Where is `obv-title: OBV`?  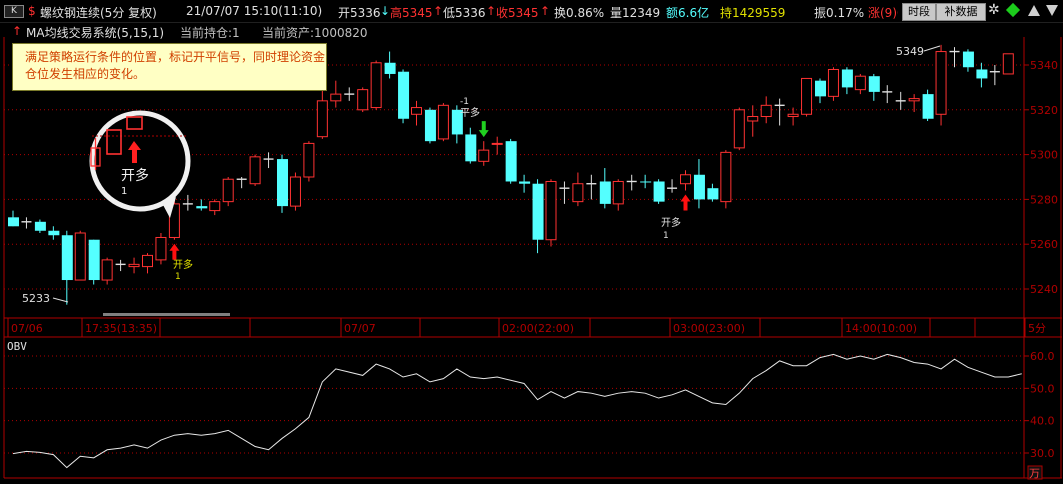 obv-title: OBV is located at coordinates (17, 346).